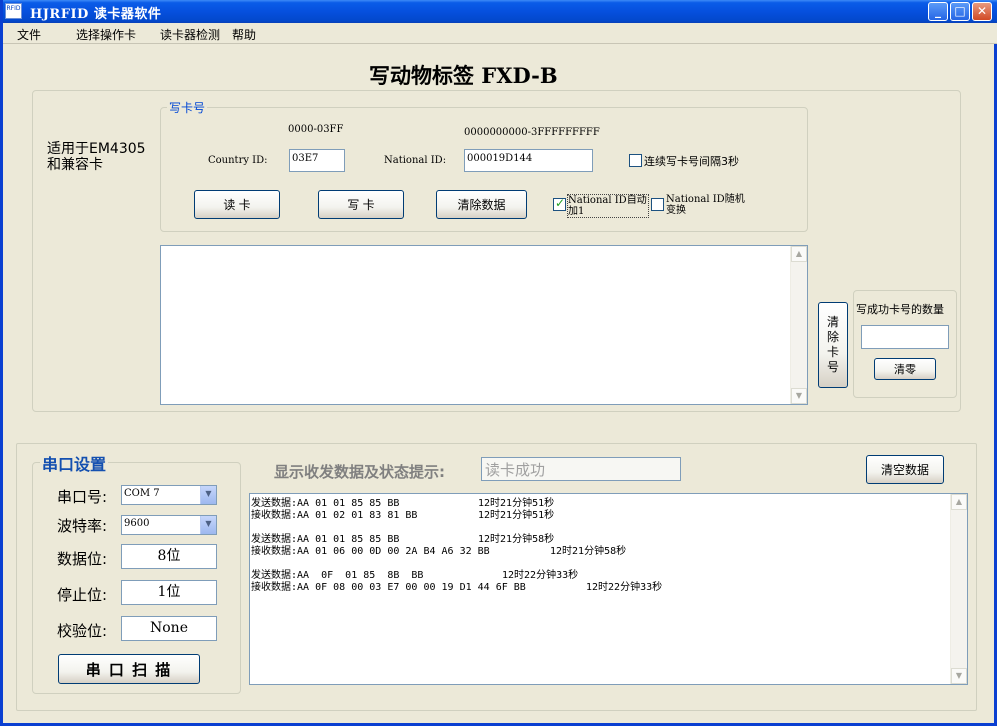  I want to click on close-button: ✕, so click(982, 11).